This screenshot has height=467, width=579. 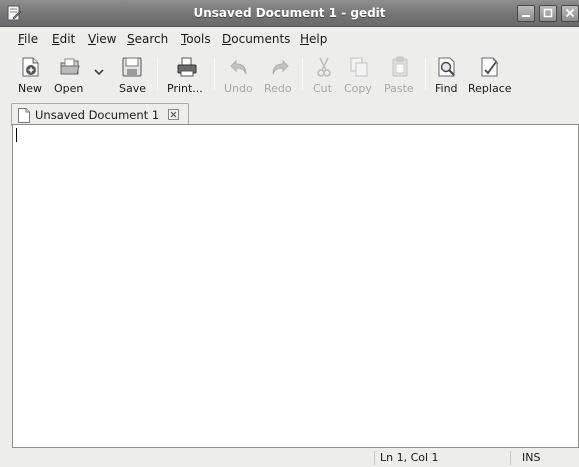 What do you see at coordinates (99, 72) in the screenshot?
I see `chevron-down-icon` at bounding box center [99, 72].